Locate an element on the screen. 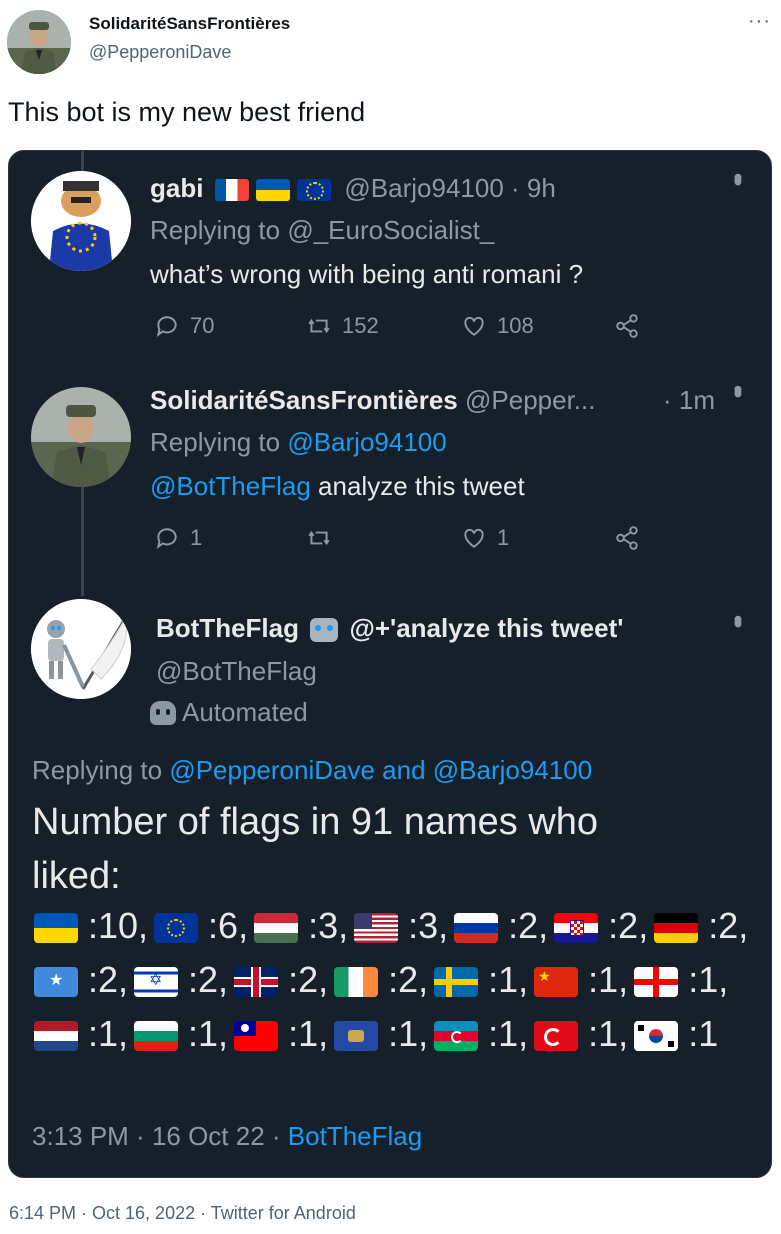  botthefflag-avatar is located at coordinates (81, 649).